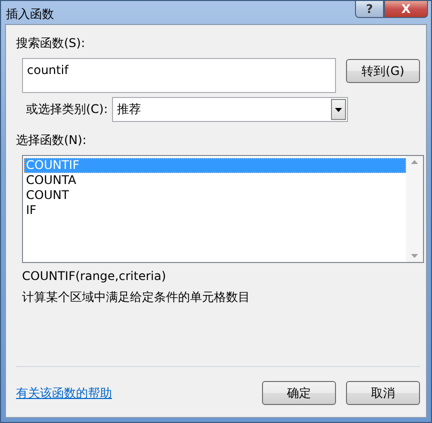  Describe the element at coordinates (67, 109) in the screenshot. I see `category-label: 或选择类别(C):` at that location.